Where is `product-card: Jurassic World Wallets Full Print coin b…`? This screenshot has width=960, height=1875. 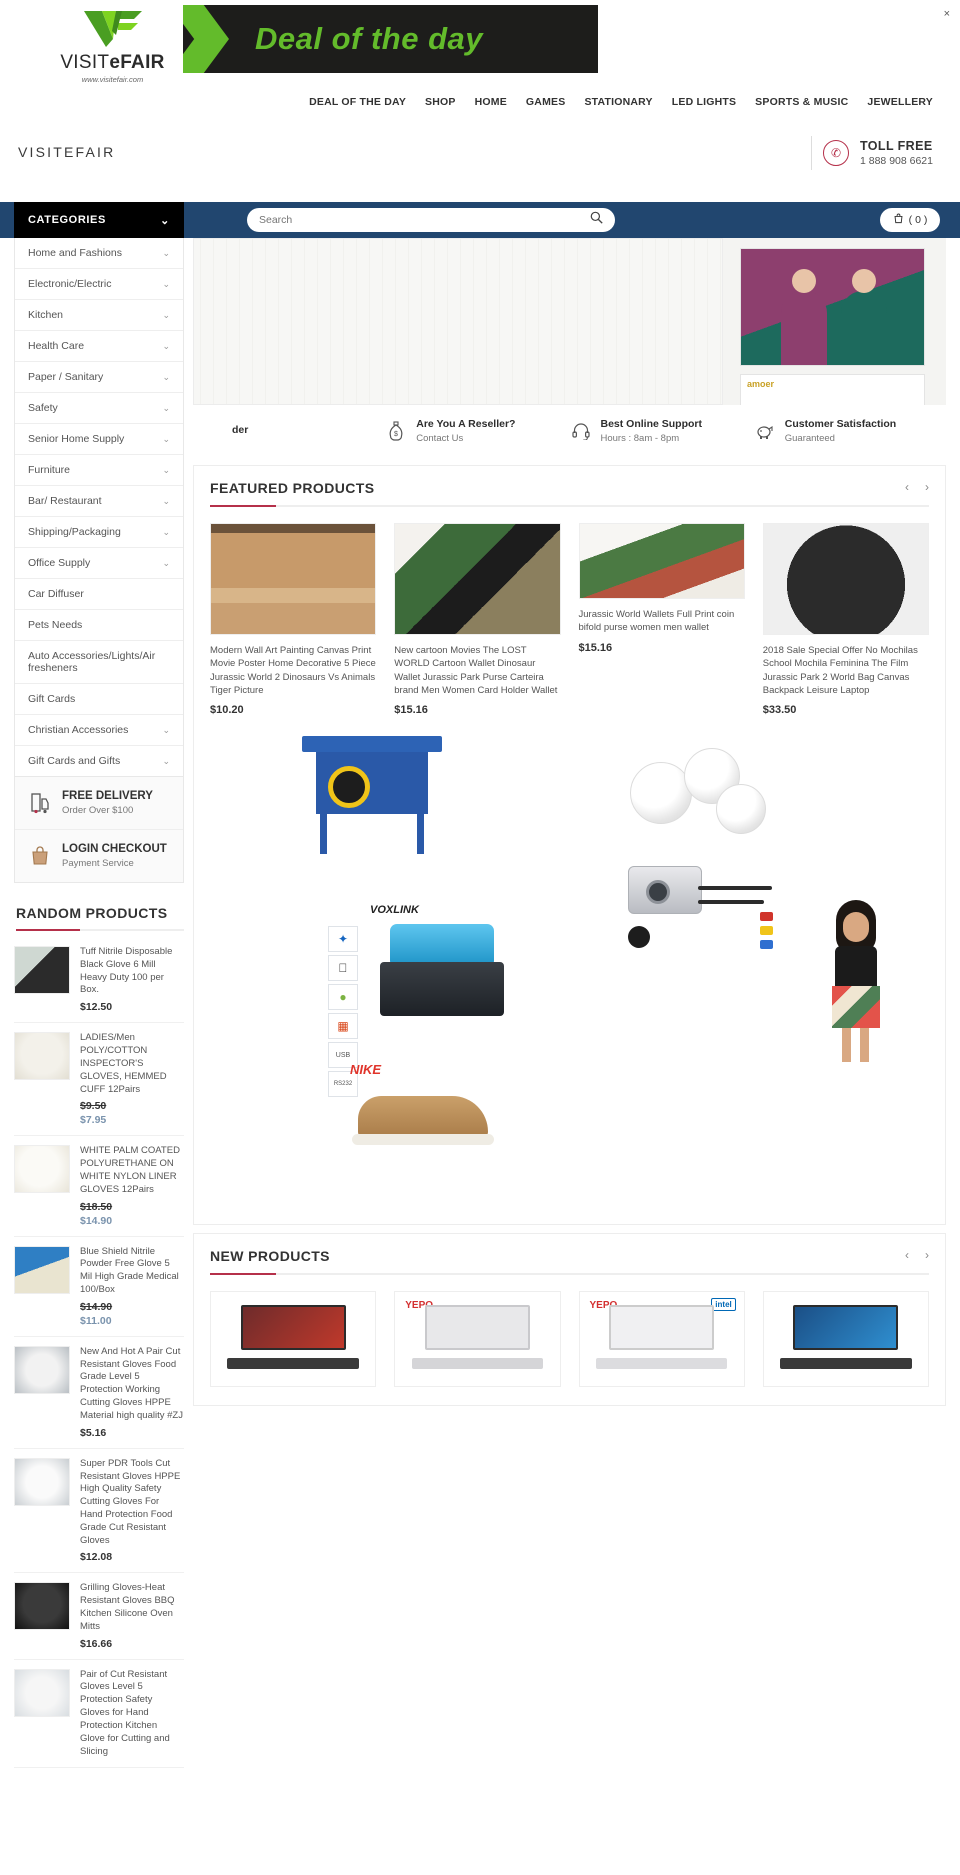
product-card: Jurassic World Wallets Full Print coin b… is located at coordinates (661, 619).